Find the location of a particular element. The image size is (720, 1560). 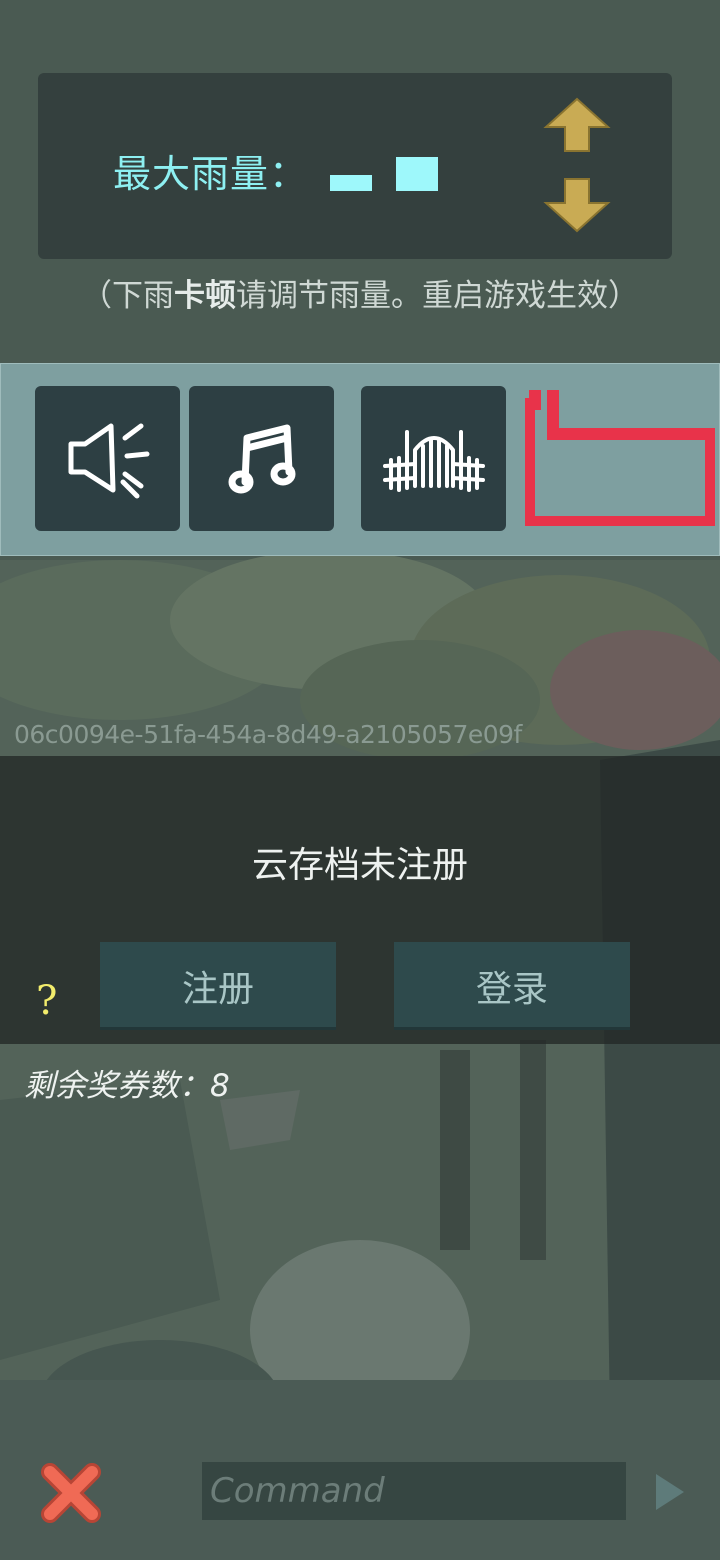

command-input is located at coordinates (414, 1491).